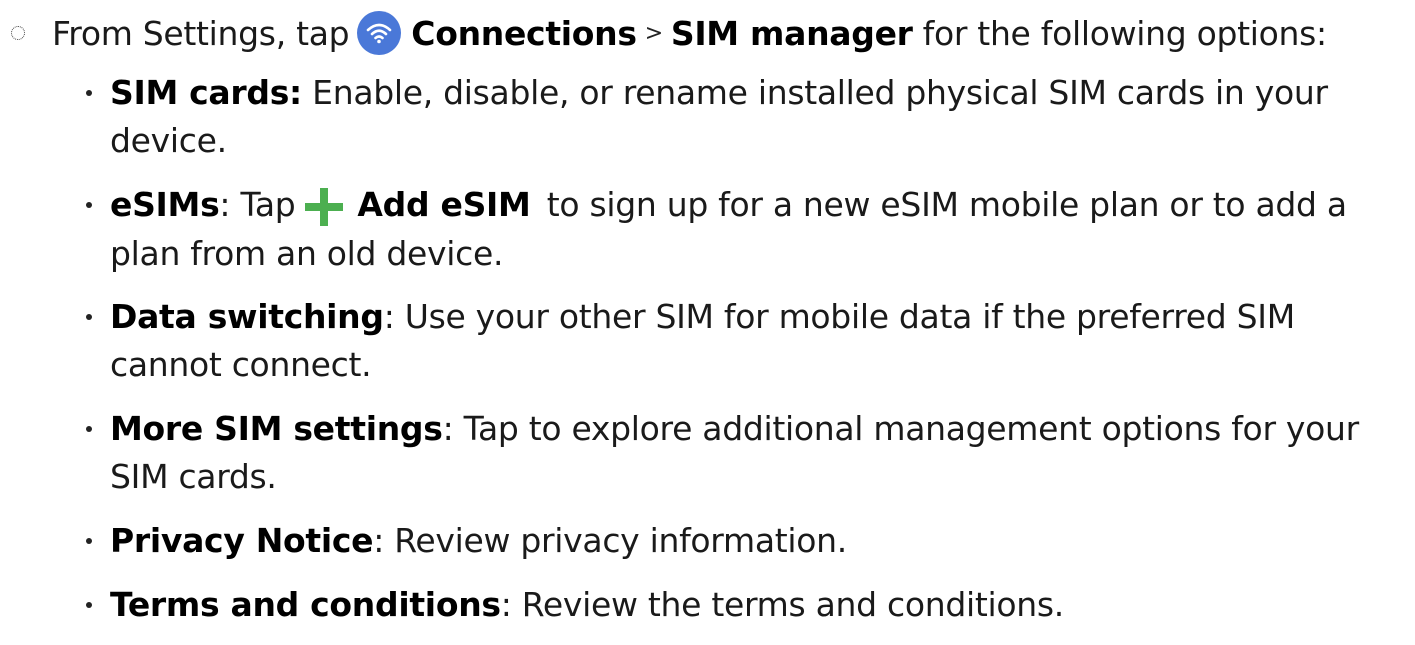 This screenshot has width=1415, height=645. Describe the element at coordinates (792, 604) in the screenshot. I see `option-text: Review the terms and conditions.` at that location.